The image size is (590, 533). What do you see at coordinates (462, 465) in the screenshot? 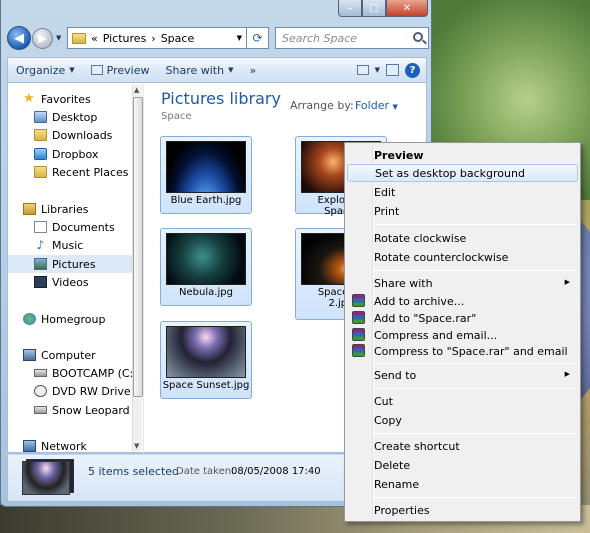
I see `menu-item-delete: Delete` at bounding box center [462, 465].